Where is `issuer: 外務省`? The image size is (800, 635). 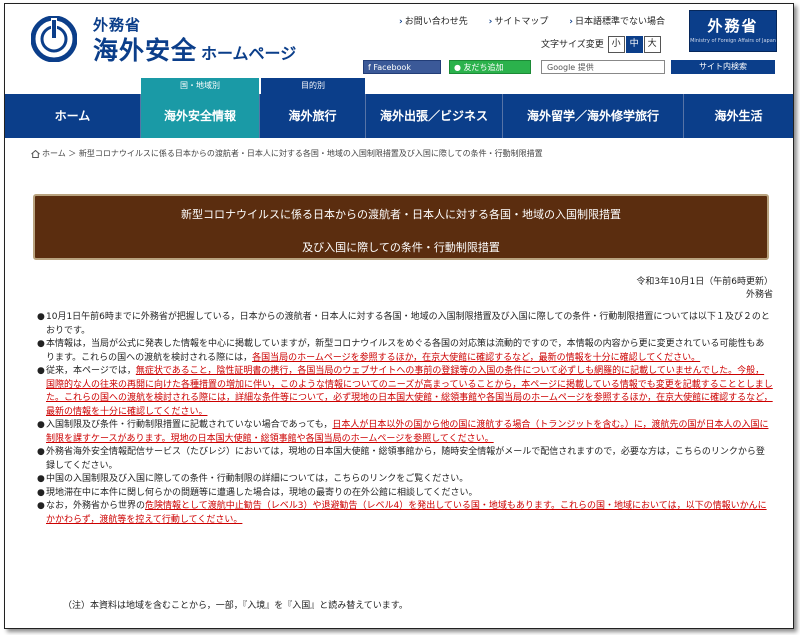 issuer: 外務省 is located at coordinates (759, 295).